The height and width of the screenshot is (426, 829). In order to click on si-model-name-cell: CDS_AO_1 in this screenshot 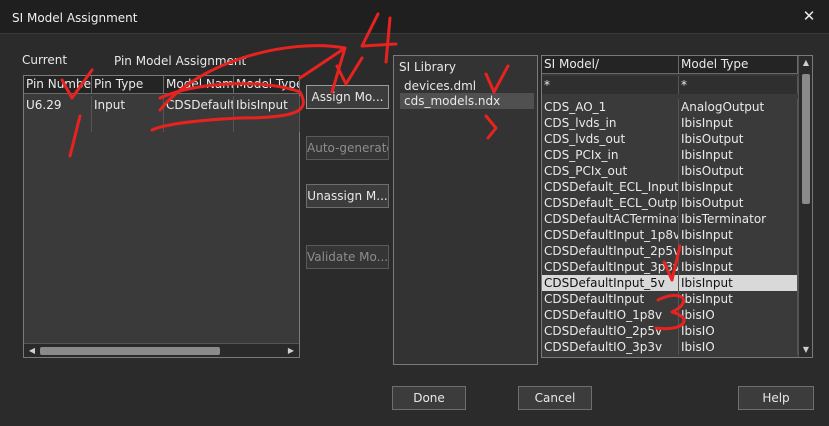, I will do `click(610, 107)`.